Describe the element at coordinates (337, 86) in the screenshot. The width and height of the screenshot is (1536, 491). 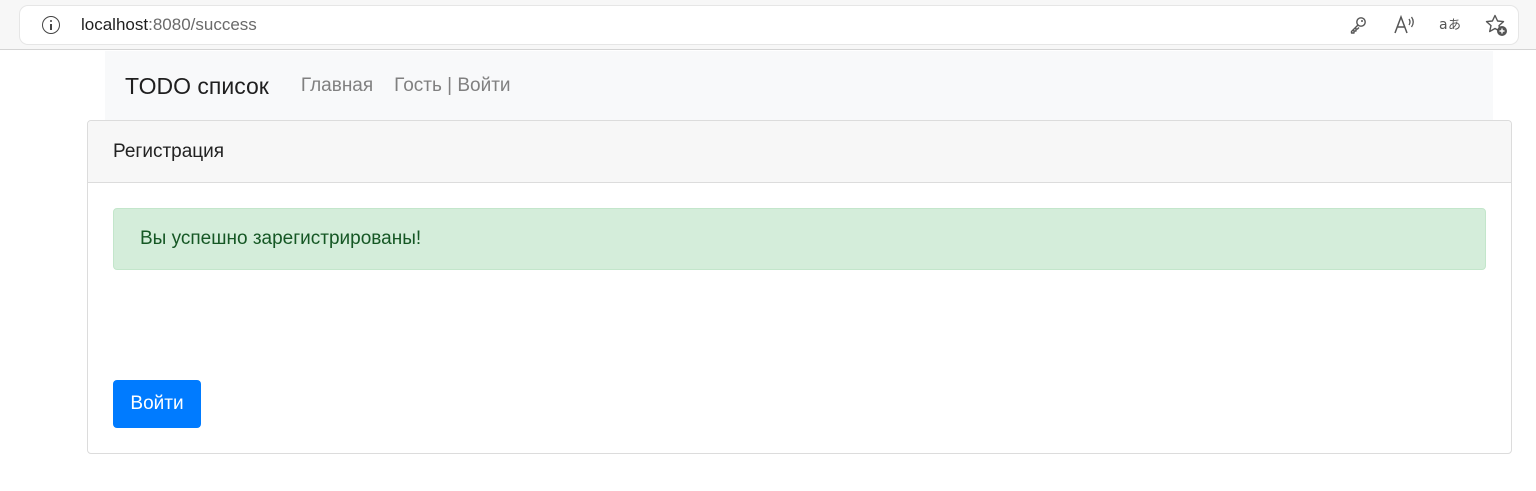
I see `nav-link-home: Главная` at that location.